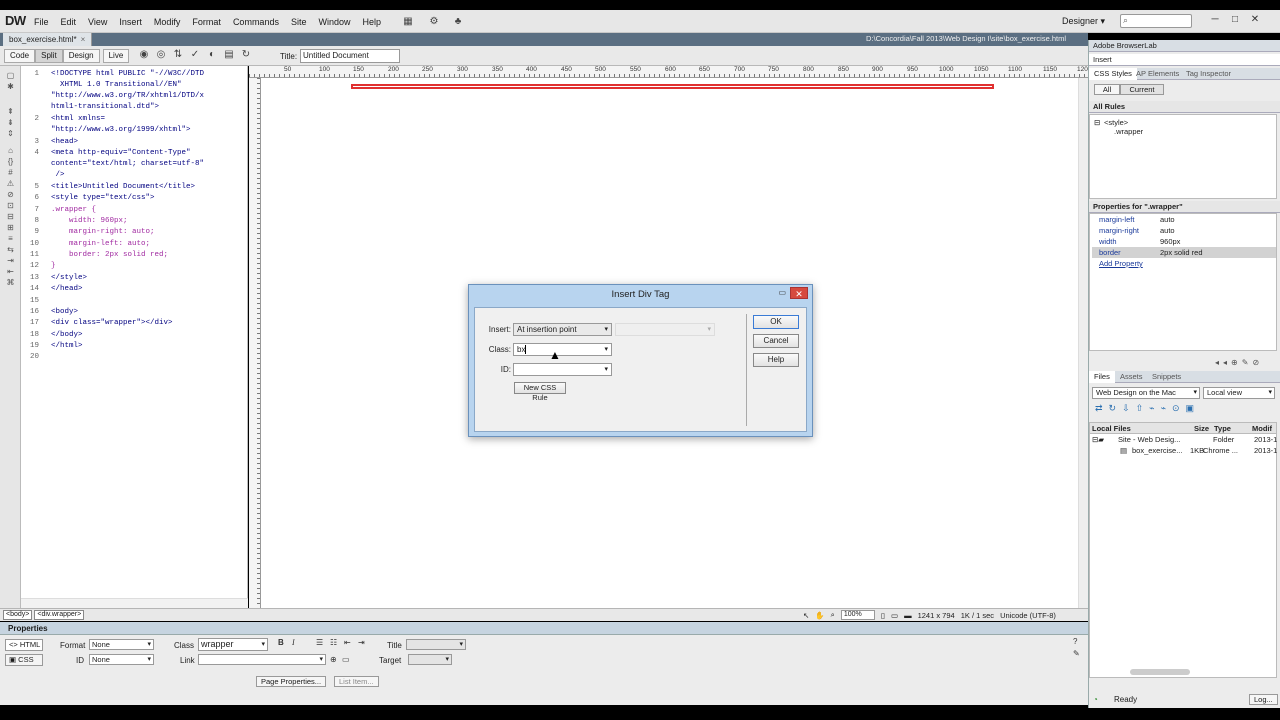  I want to click on ordered-list-icon: ☷, so click(333, 642).